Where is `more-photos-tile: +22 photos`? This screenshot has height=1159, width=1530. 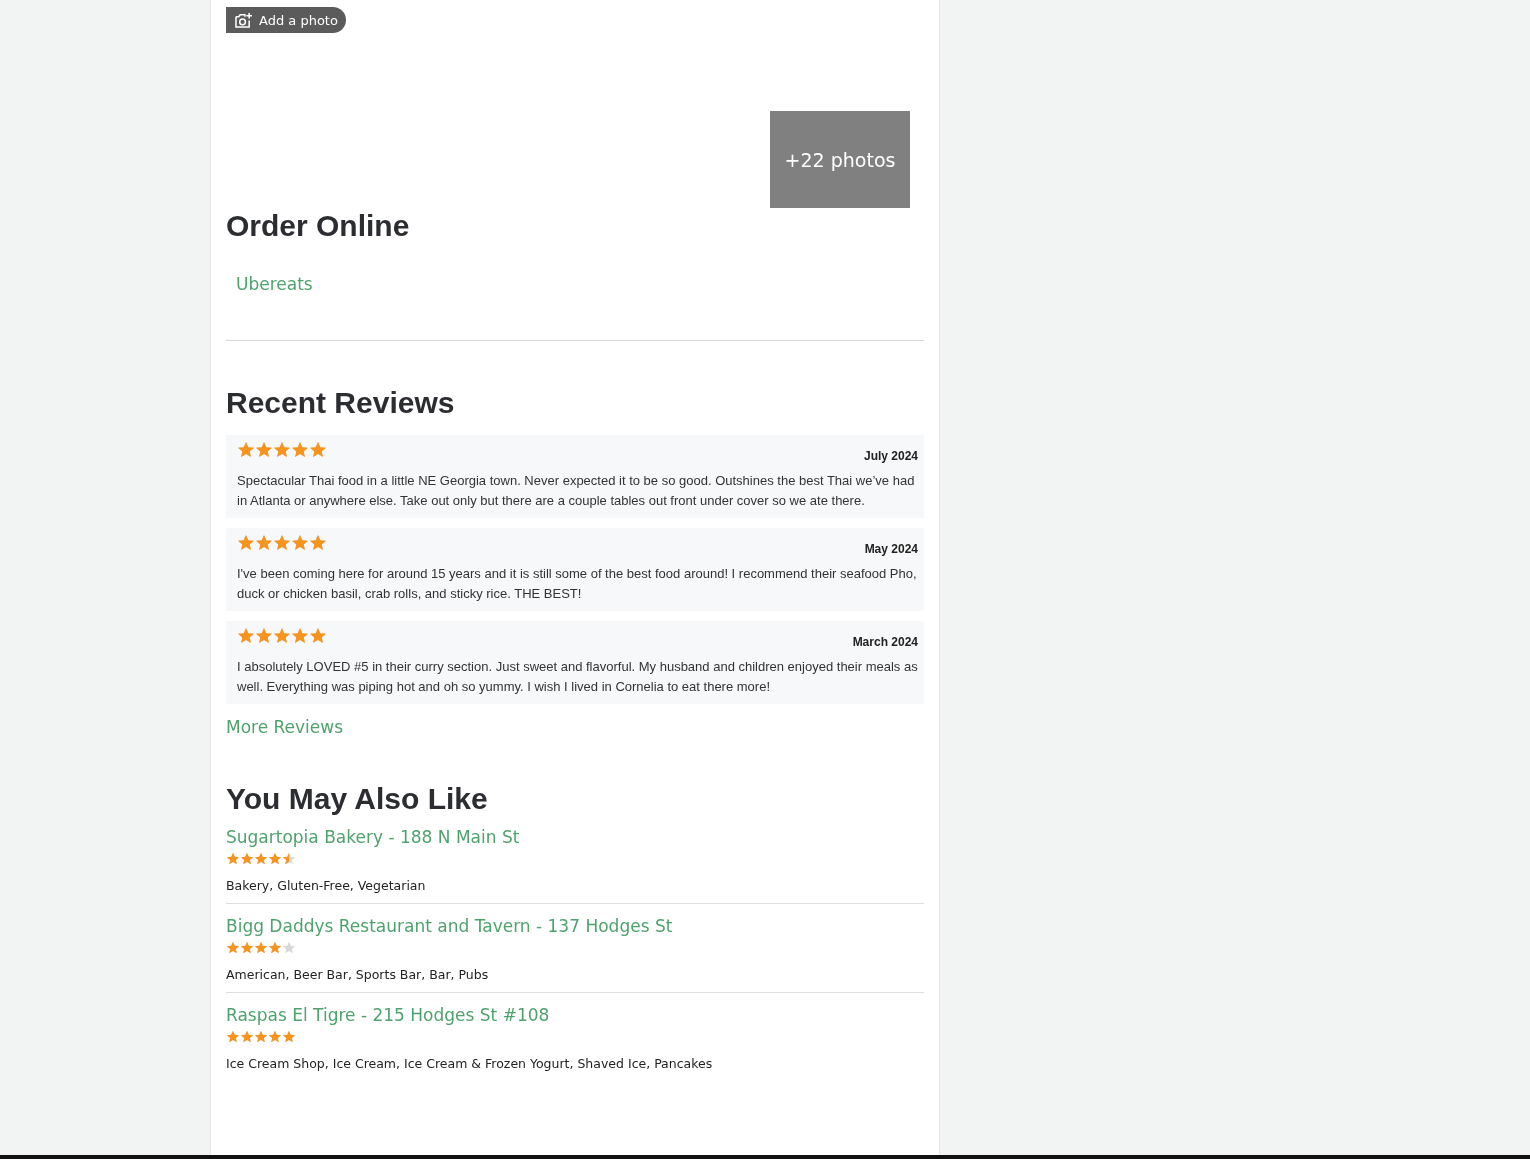
more-photos-tile: +22 photos is located at coordinates (840, 159).